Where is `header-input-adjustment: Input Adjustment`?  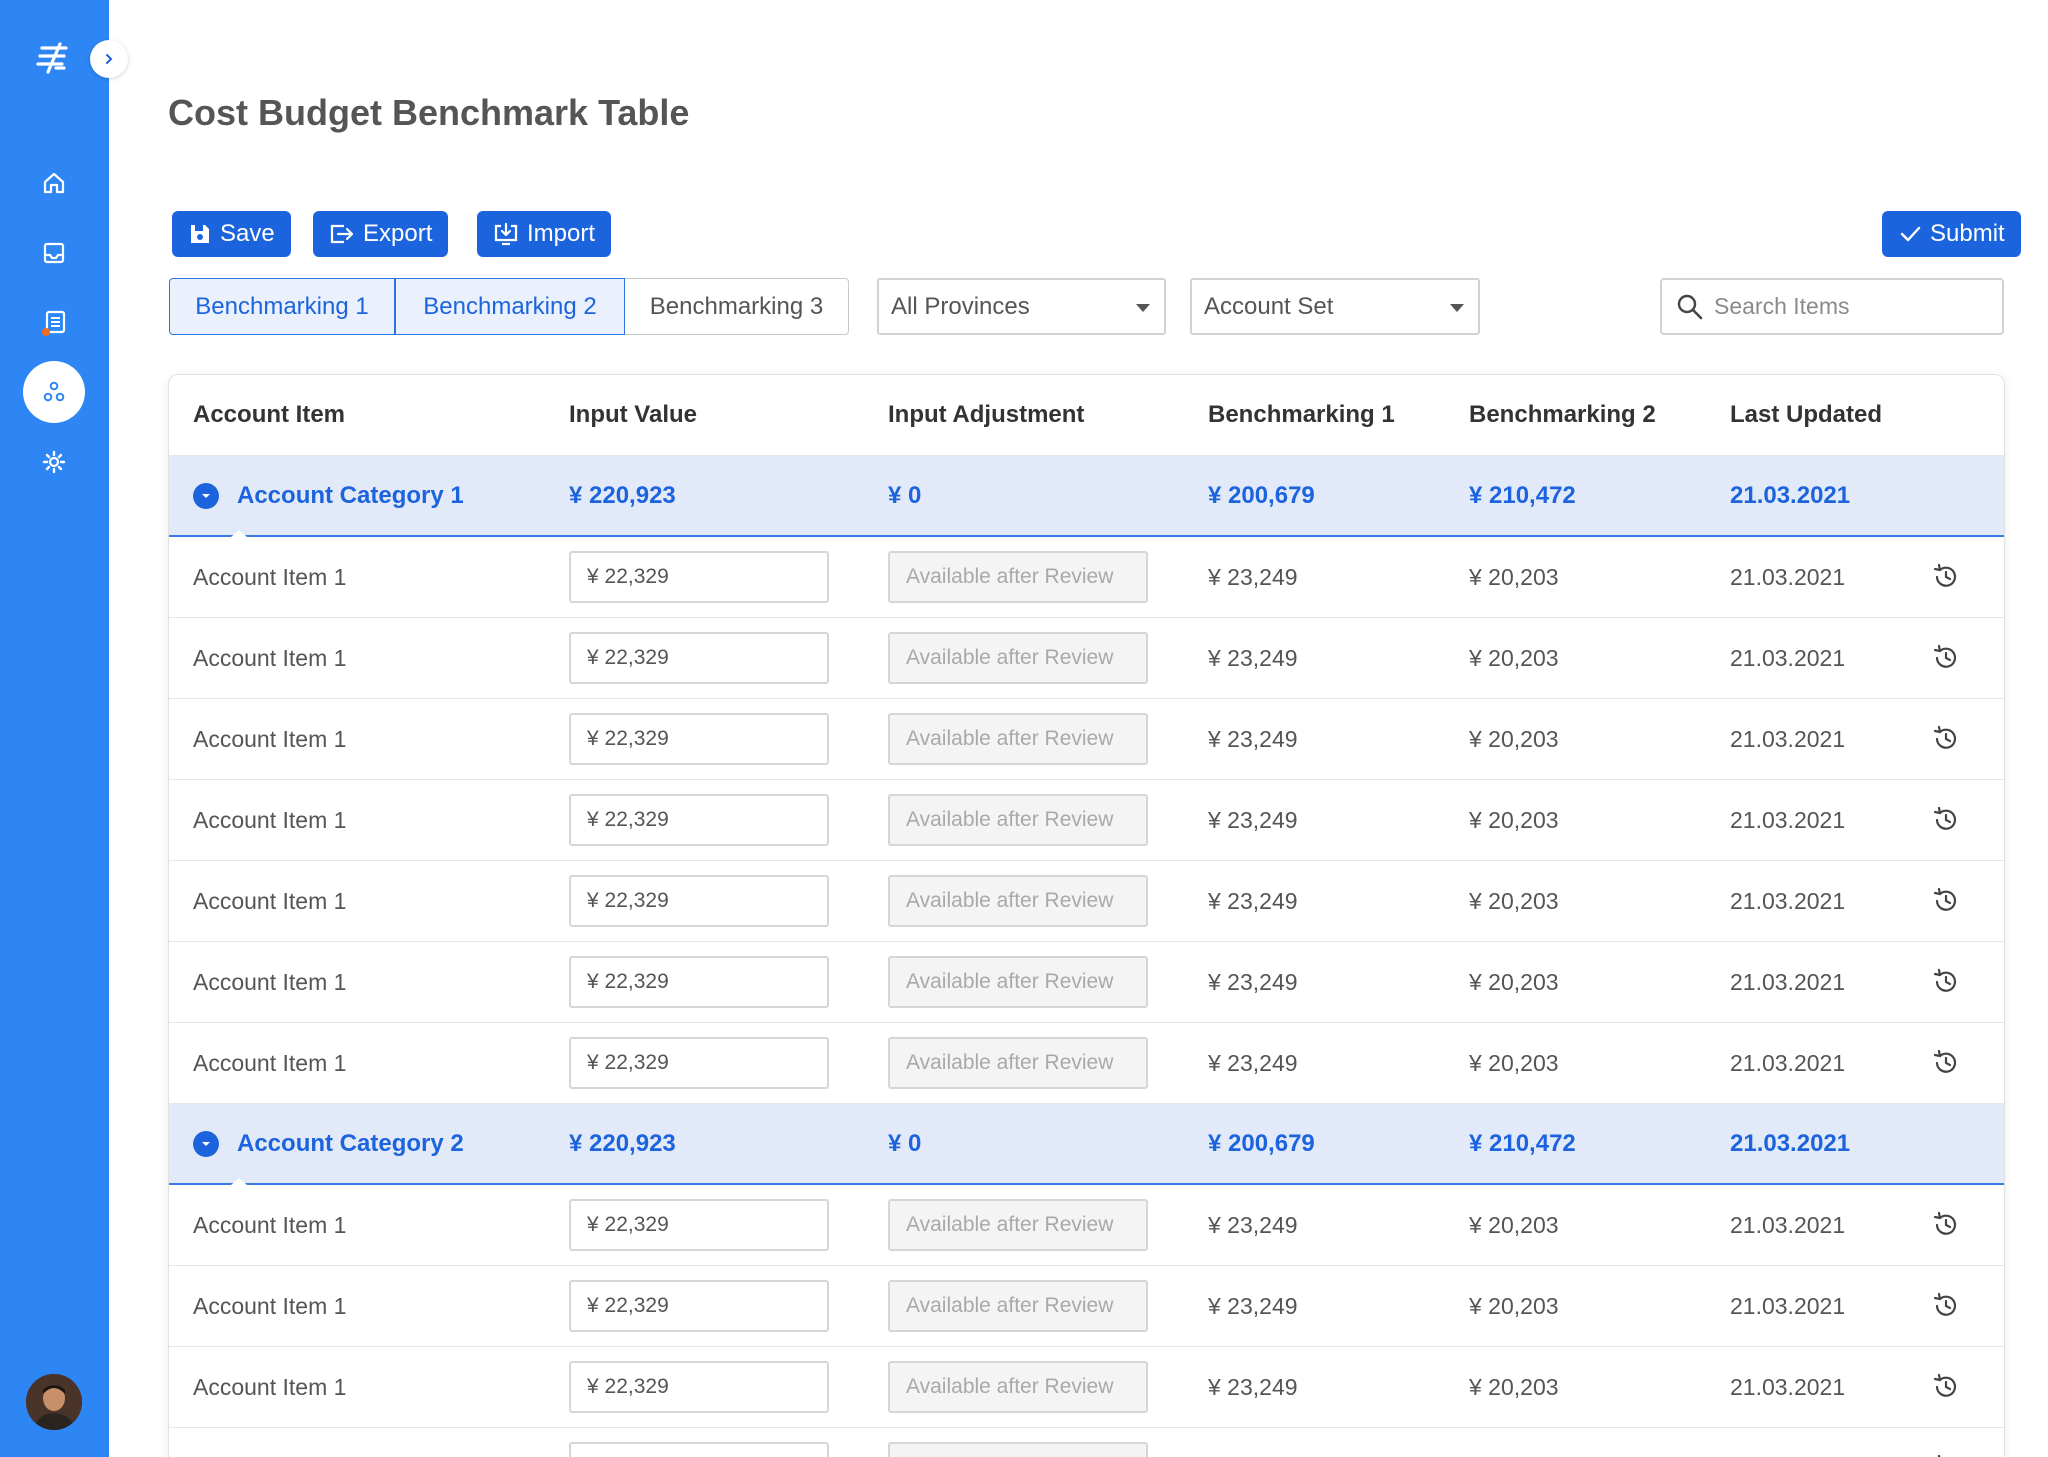
header-input-adjustment: Input Adjustment is located at coordinates (986, 414).